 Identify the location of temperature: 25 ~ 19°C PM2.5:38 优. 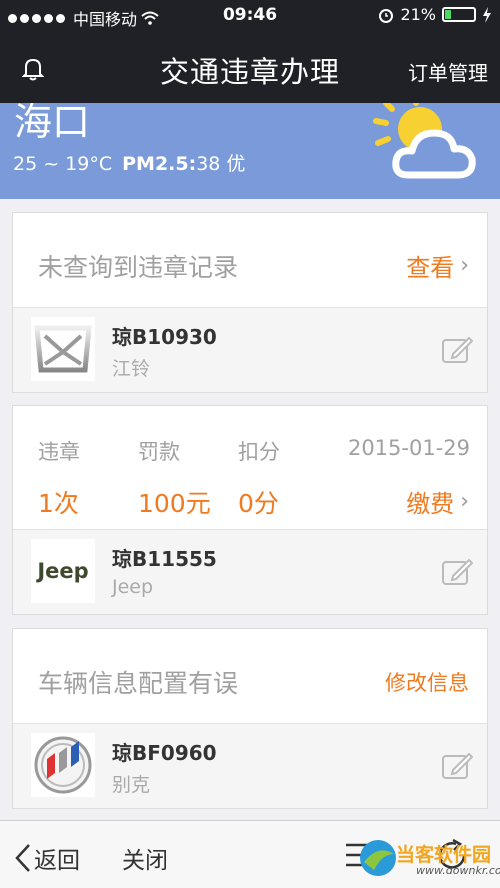
(129, 162).